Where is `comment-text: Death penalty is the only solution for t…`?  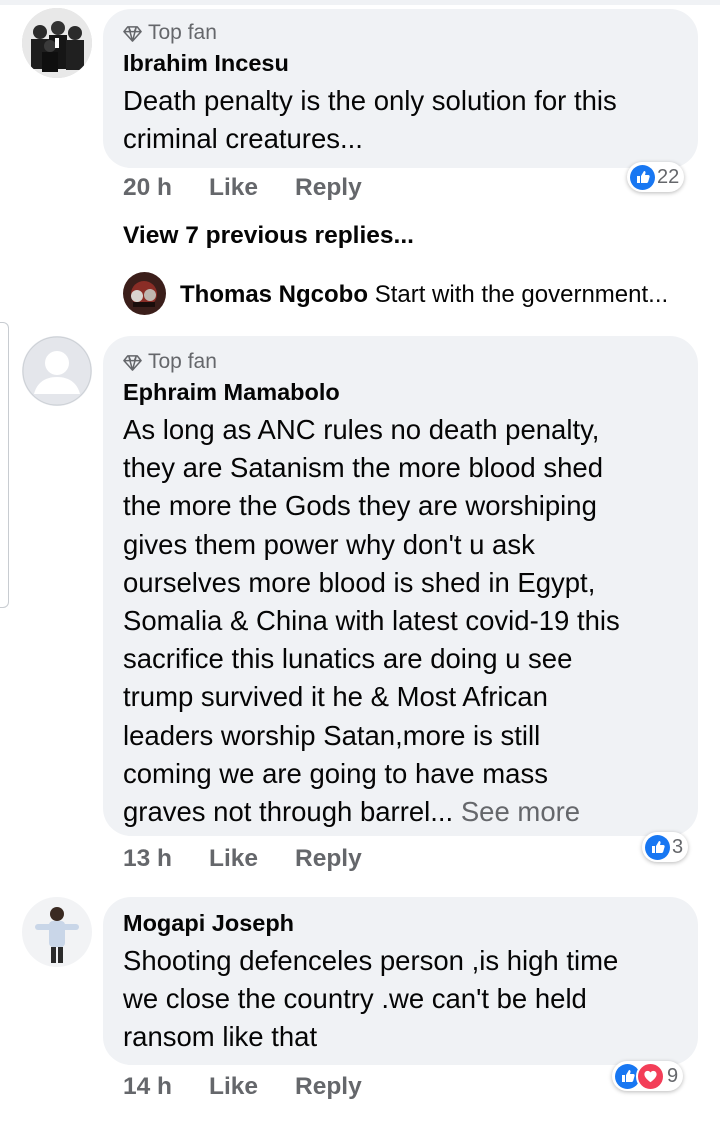
comment-text: Death penalty is the only solution for t… is located at coordinates (370, 120).